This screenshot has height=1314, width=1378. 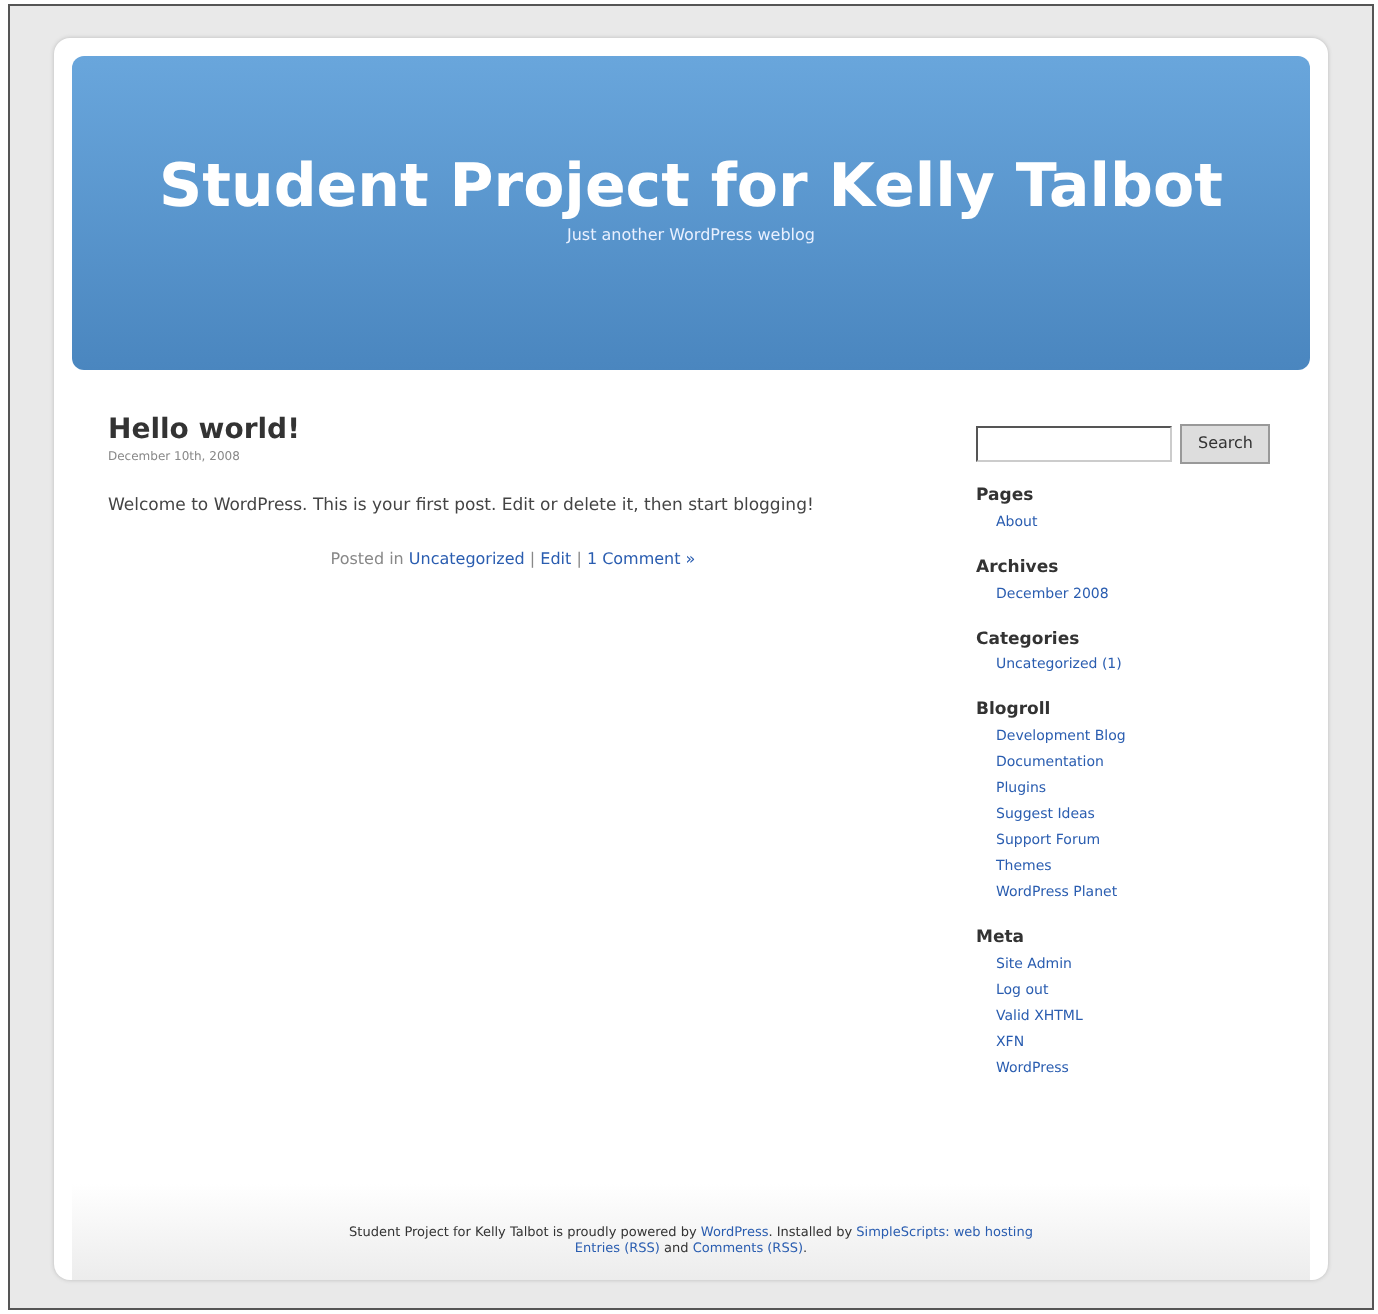 I want to click on widget-title: Categories, so click(x=1029, y=640).